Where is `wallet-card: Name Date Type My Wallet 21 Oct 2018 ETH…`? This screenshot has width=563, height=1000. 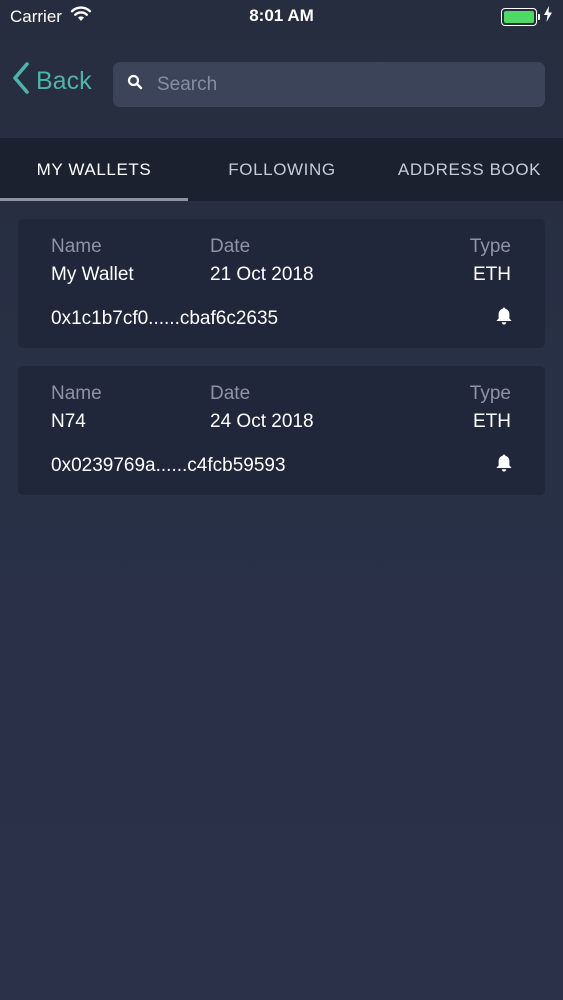
wallet-card: Name Date Type My Wallet 21 Oct 2018 ETH… is located at coordinates (281, 283).